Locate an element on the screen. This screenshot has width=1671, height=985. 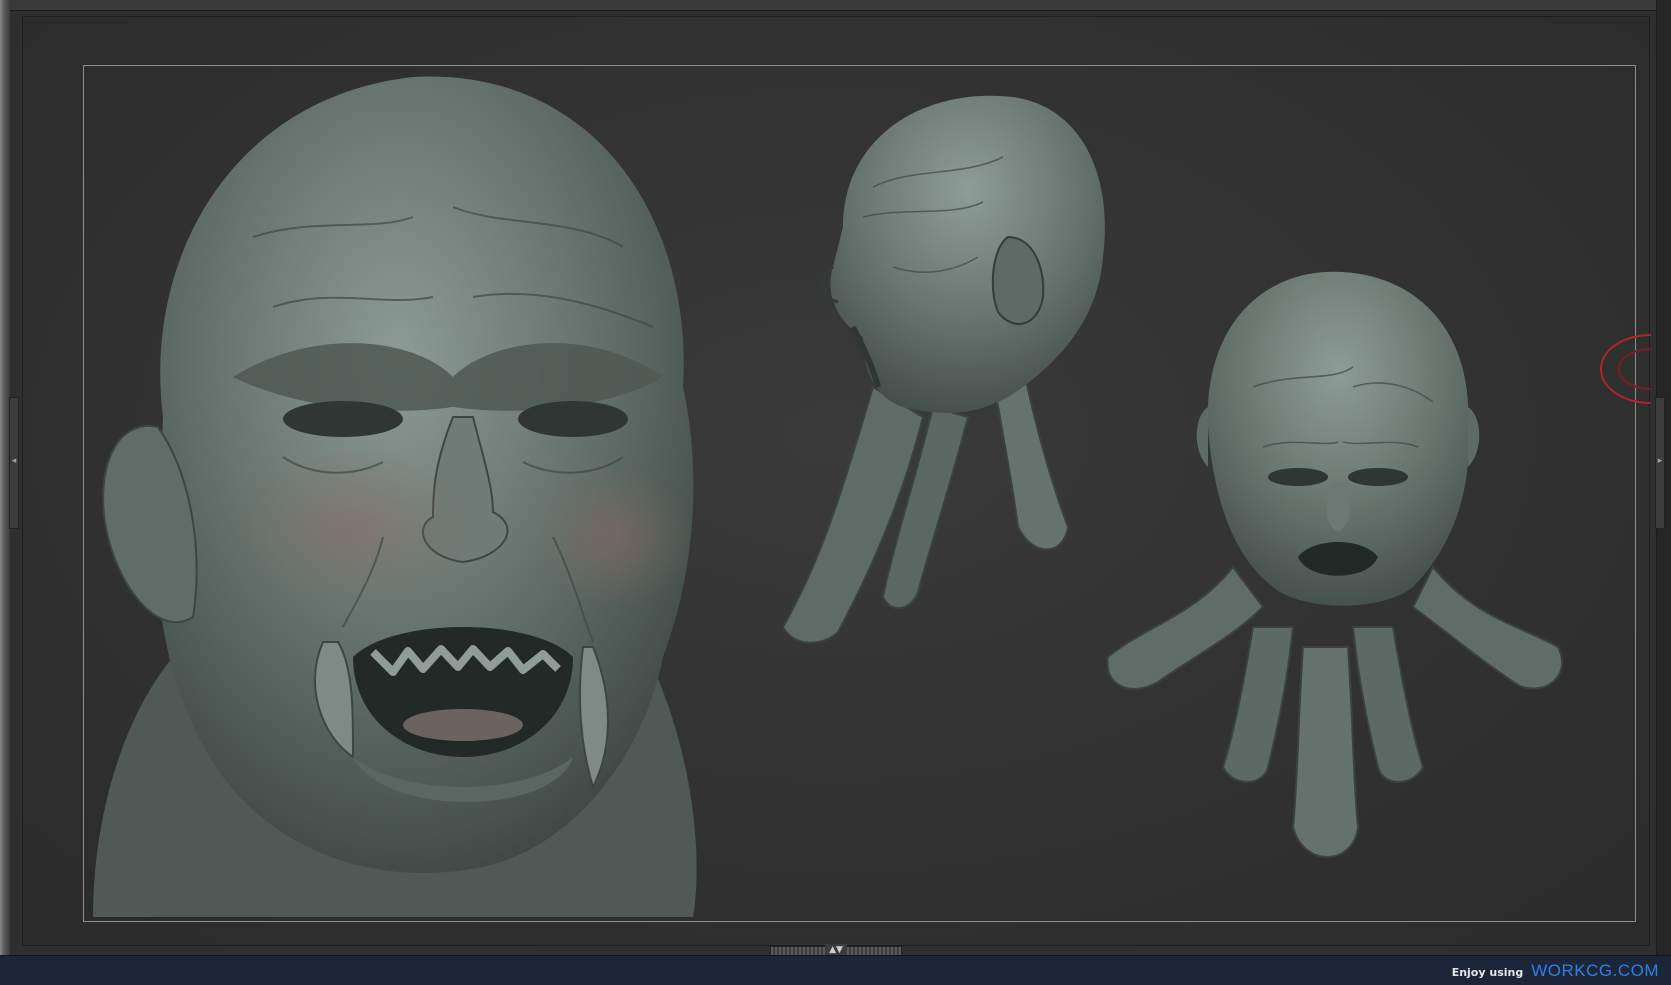
left-panel-handle: ◂ is located at coordinates (14, 463).